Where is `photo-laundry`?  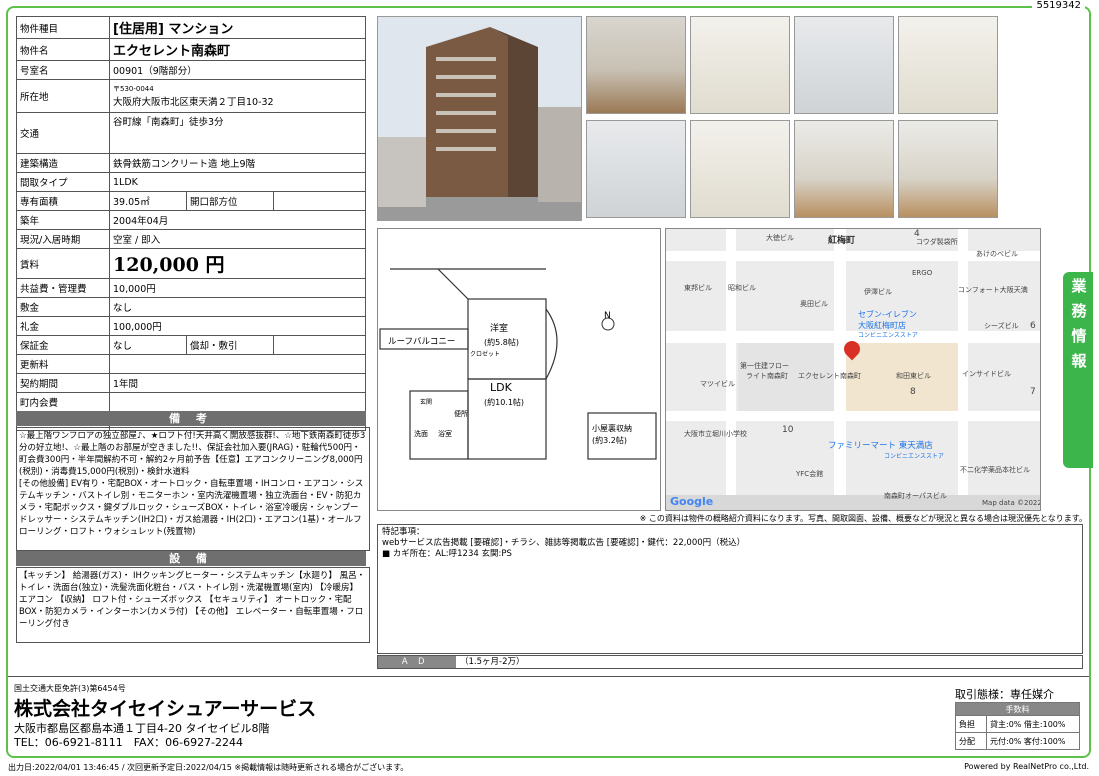
photo-laundry is located at coordinates (948, 65).